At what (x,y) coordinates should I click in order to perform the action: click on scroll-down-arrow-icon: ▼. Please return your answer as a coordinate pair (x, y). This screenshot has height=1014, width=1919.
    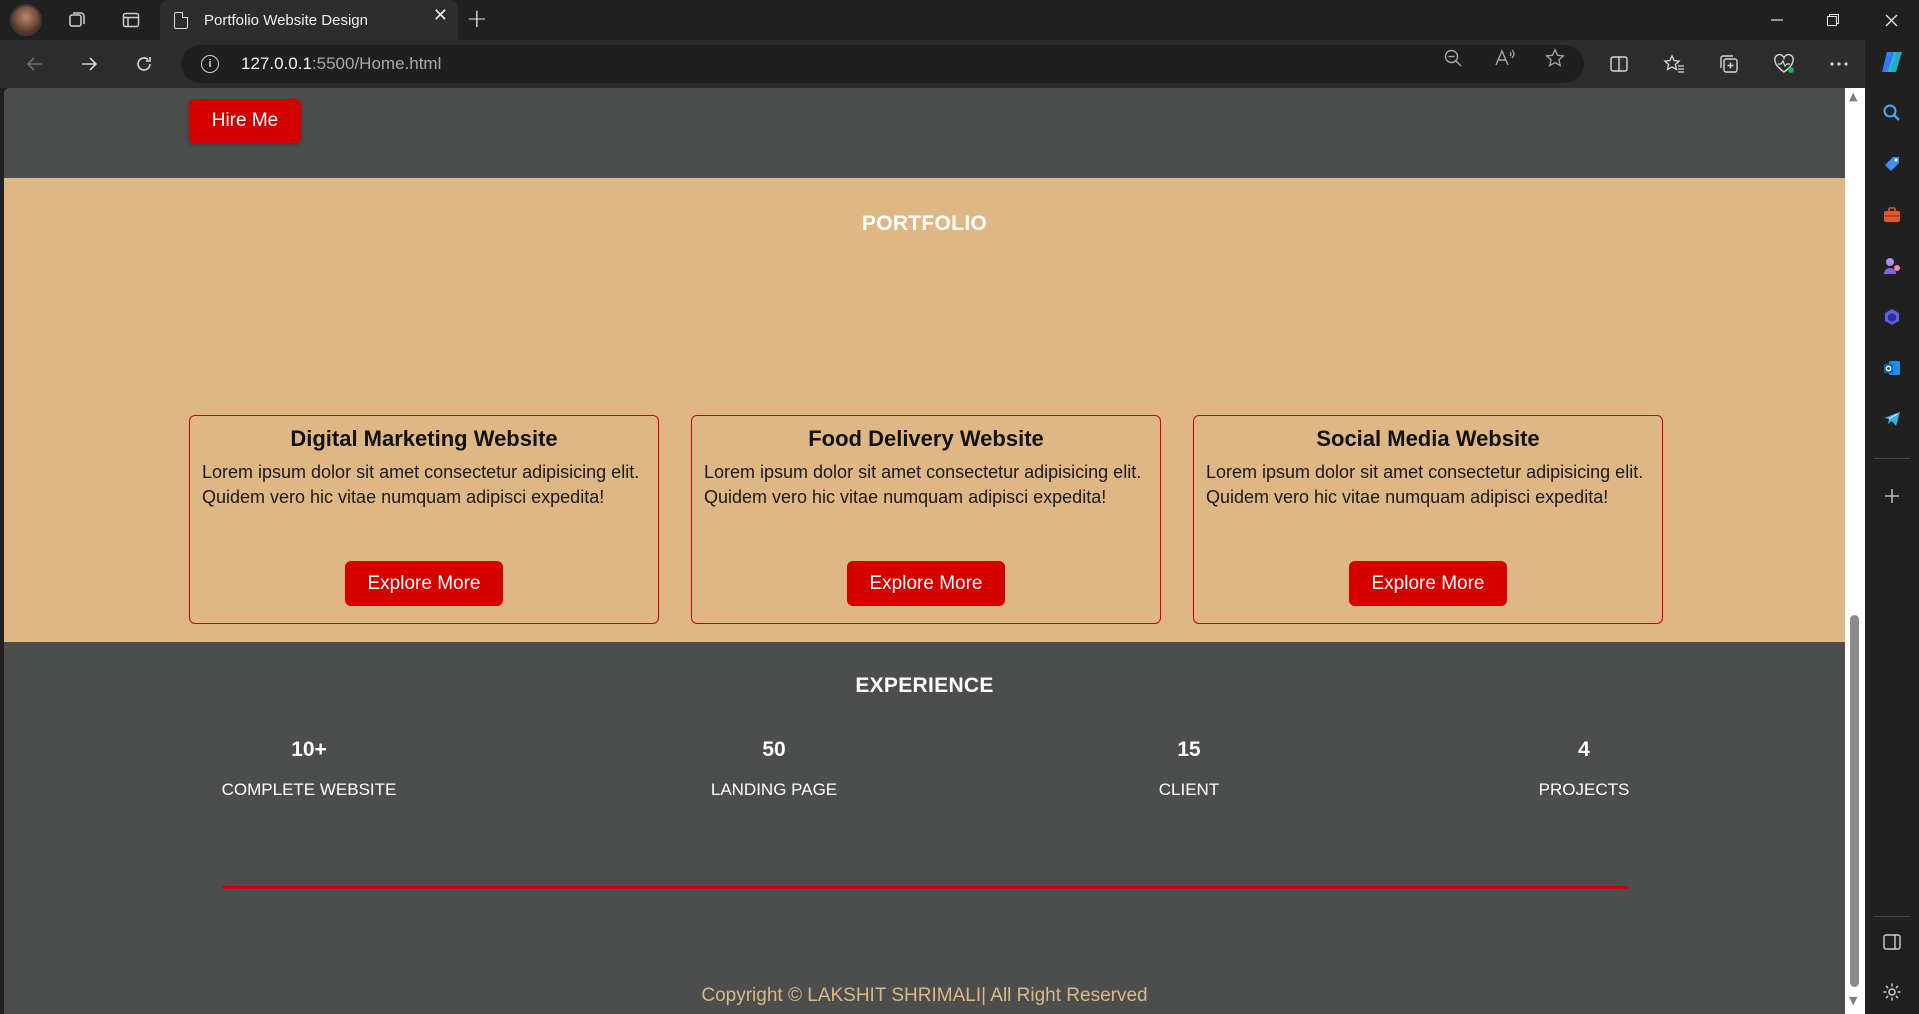
    Looking at the image, I should click on (1853, 1000).